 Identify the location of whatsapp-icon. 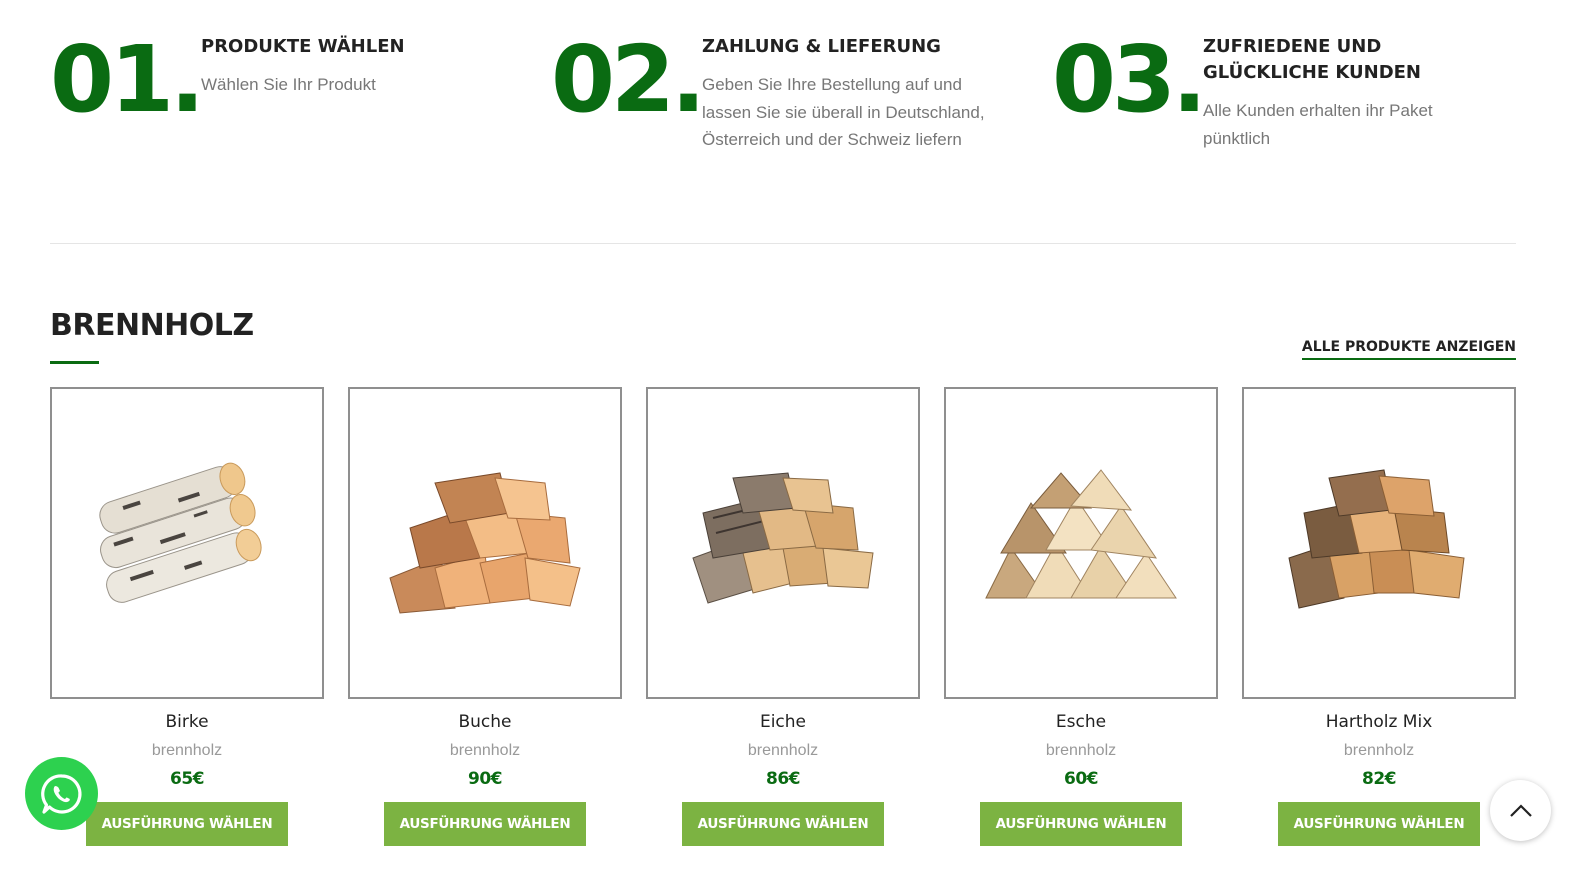
(61, 793).